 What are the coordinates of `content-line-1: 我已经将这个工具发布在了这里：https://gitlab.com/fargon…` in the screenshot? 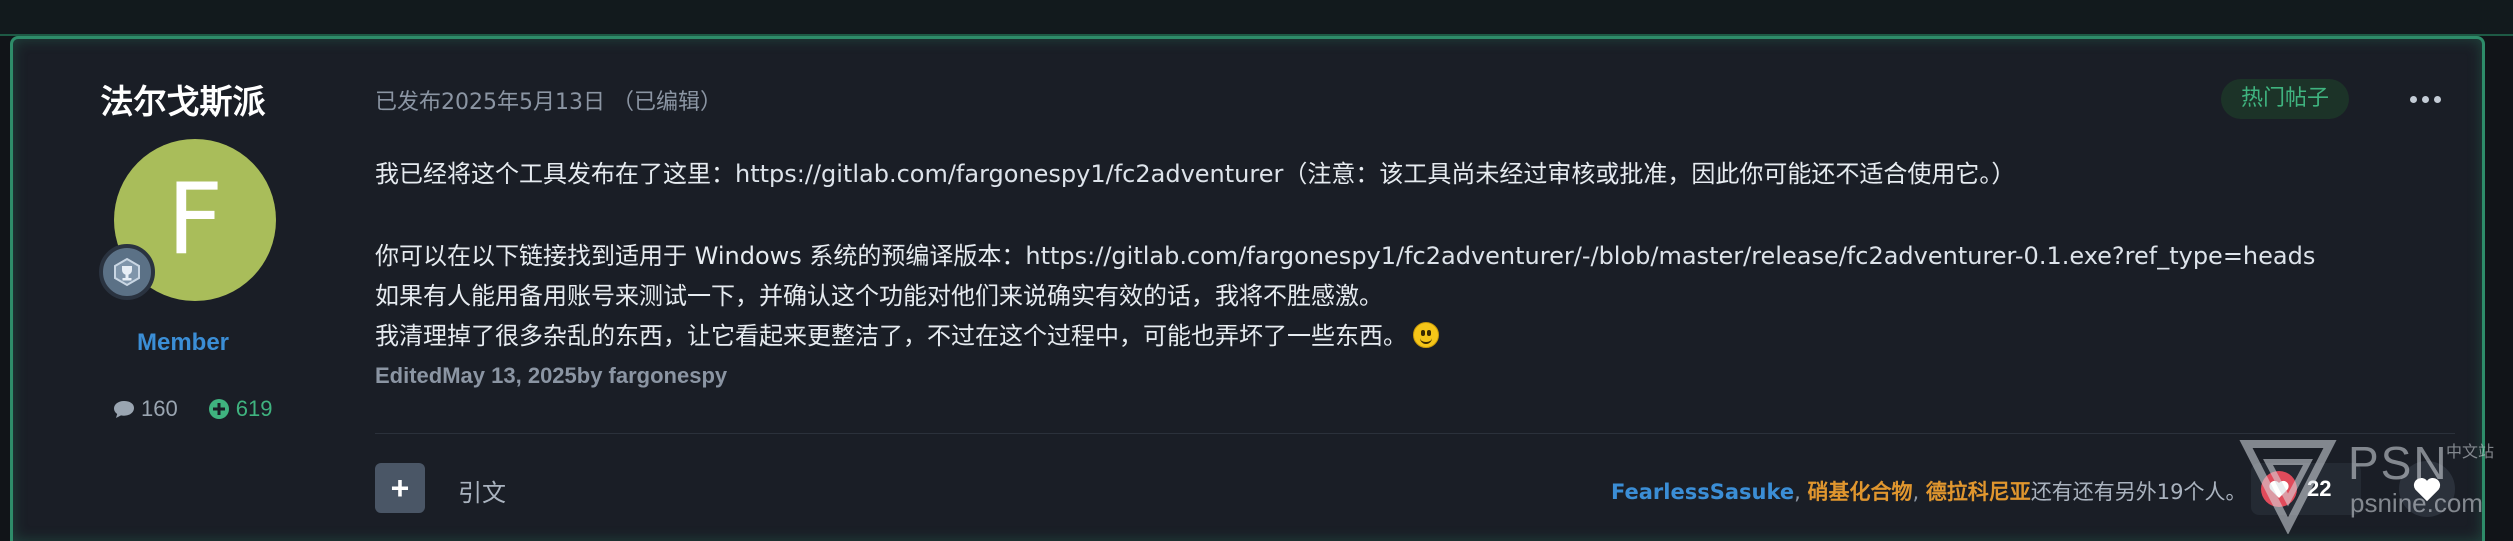 It's located at (1415, 174).